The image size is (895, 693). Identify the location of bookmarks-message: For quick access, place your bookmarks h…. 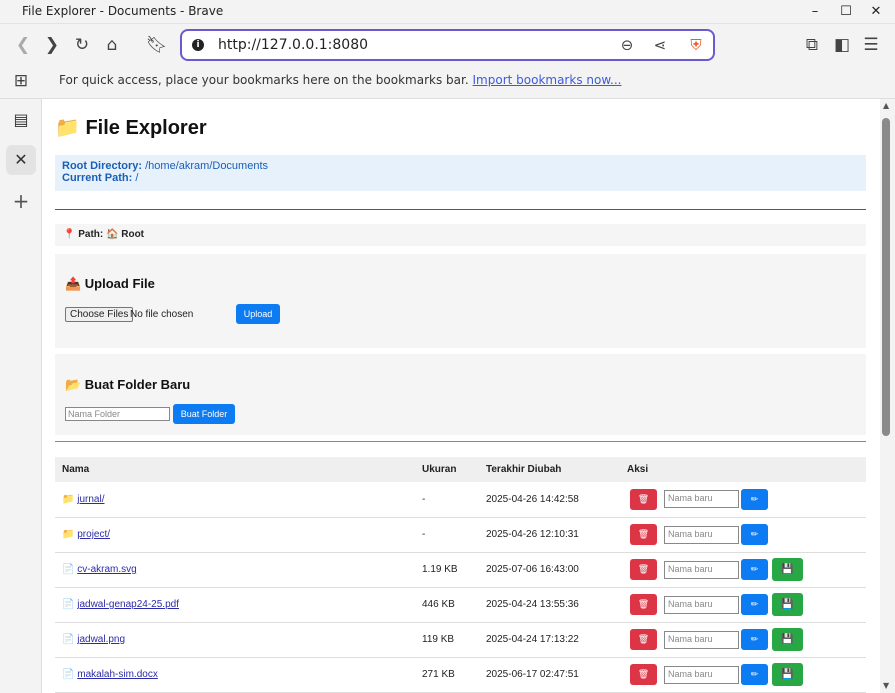
(340, 80).